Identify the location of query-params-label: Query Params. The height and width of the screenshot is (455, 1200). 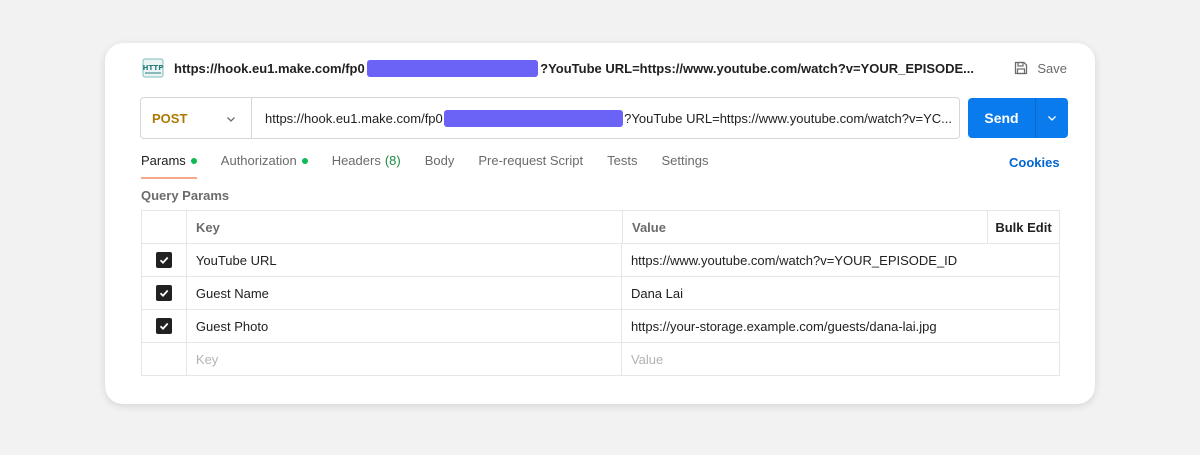
(185, 195).